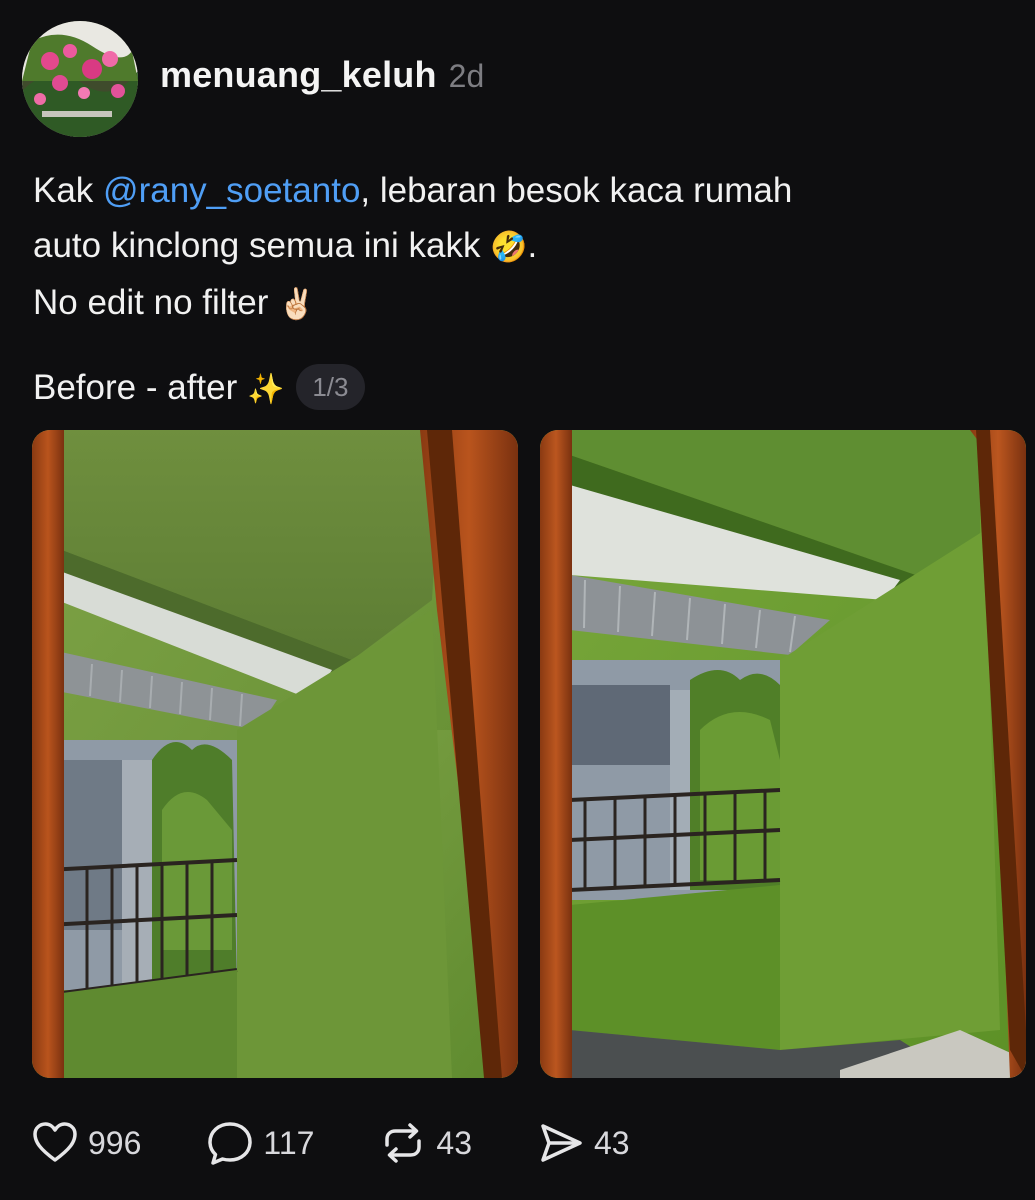 This screenshot has width=1035, height=1200. I want to click on like-count: 996, so click(115, 1142).